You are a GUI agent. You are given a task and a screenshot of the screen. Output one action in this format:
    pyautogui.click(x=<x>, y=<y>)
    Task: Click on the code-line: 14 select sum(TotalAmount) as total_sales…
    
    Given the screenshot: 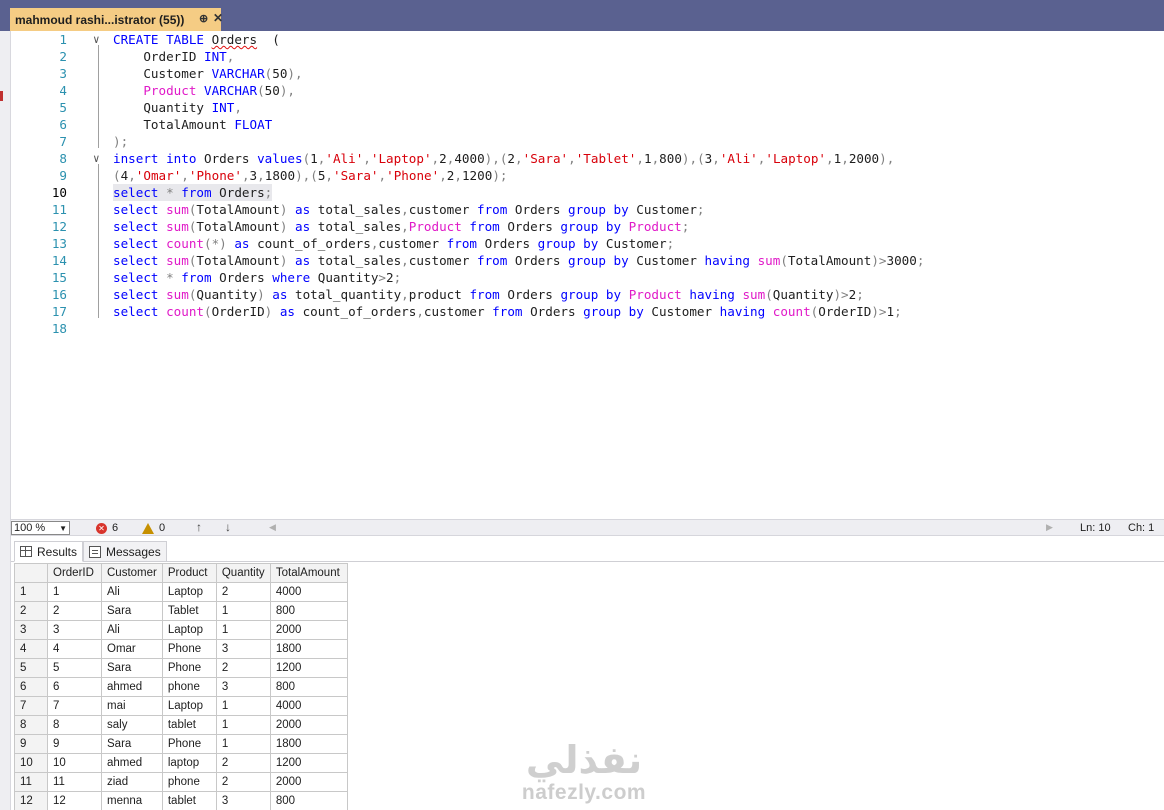 What is the action you would take?
    pyautogui.click(x=587, y=260)
    